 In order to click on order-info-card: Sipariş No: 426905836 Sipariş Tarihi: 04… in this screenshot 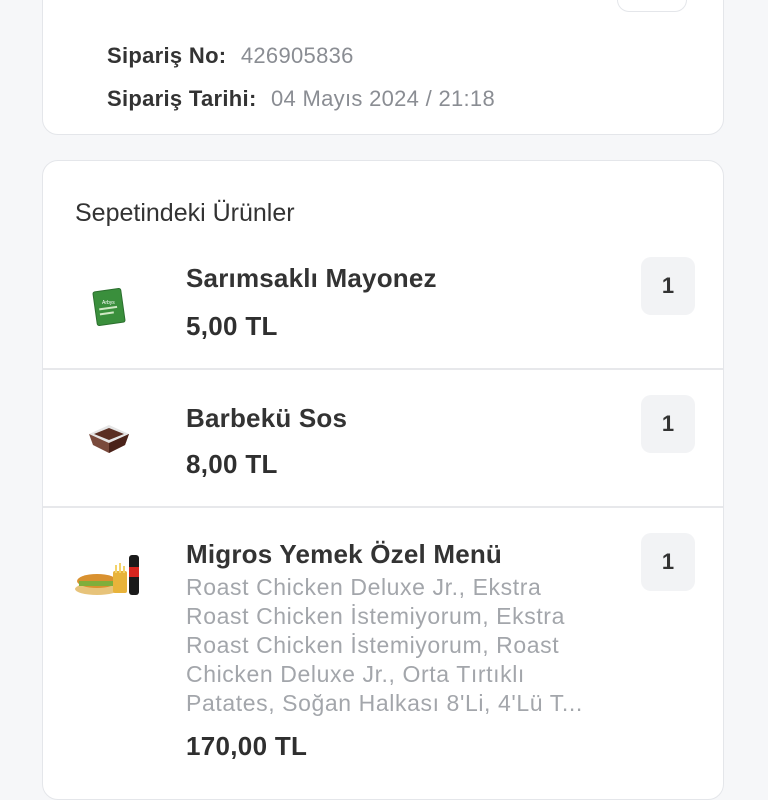, I will do `click(383, 67)`.